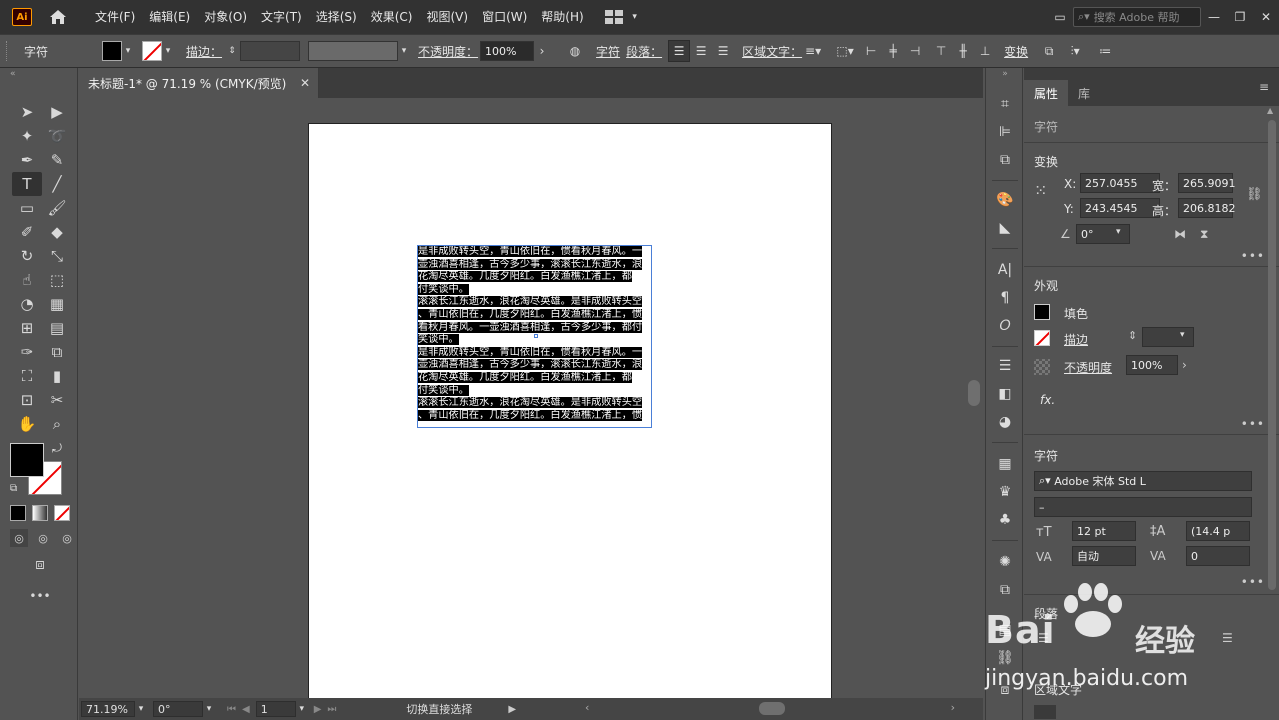 This screenshot has width=1279, height=720. Describe the element at coordinates (1272, 355) in the screenshot. I see `properties-scroll-thumb` at that location.